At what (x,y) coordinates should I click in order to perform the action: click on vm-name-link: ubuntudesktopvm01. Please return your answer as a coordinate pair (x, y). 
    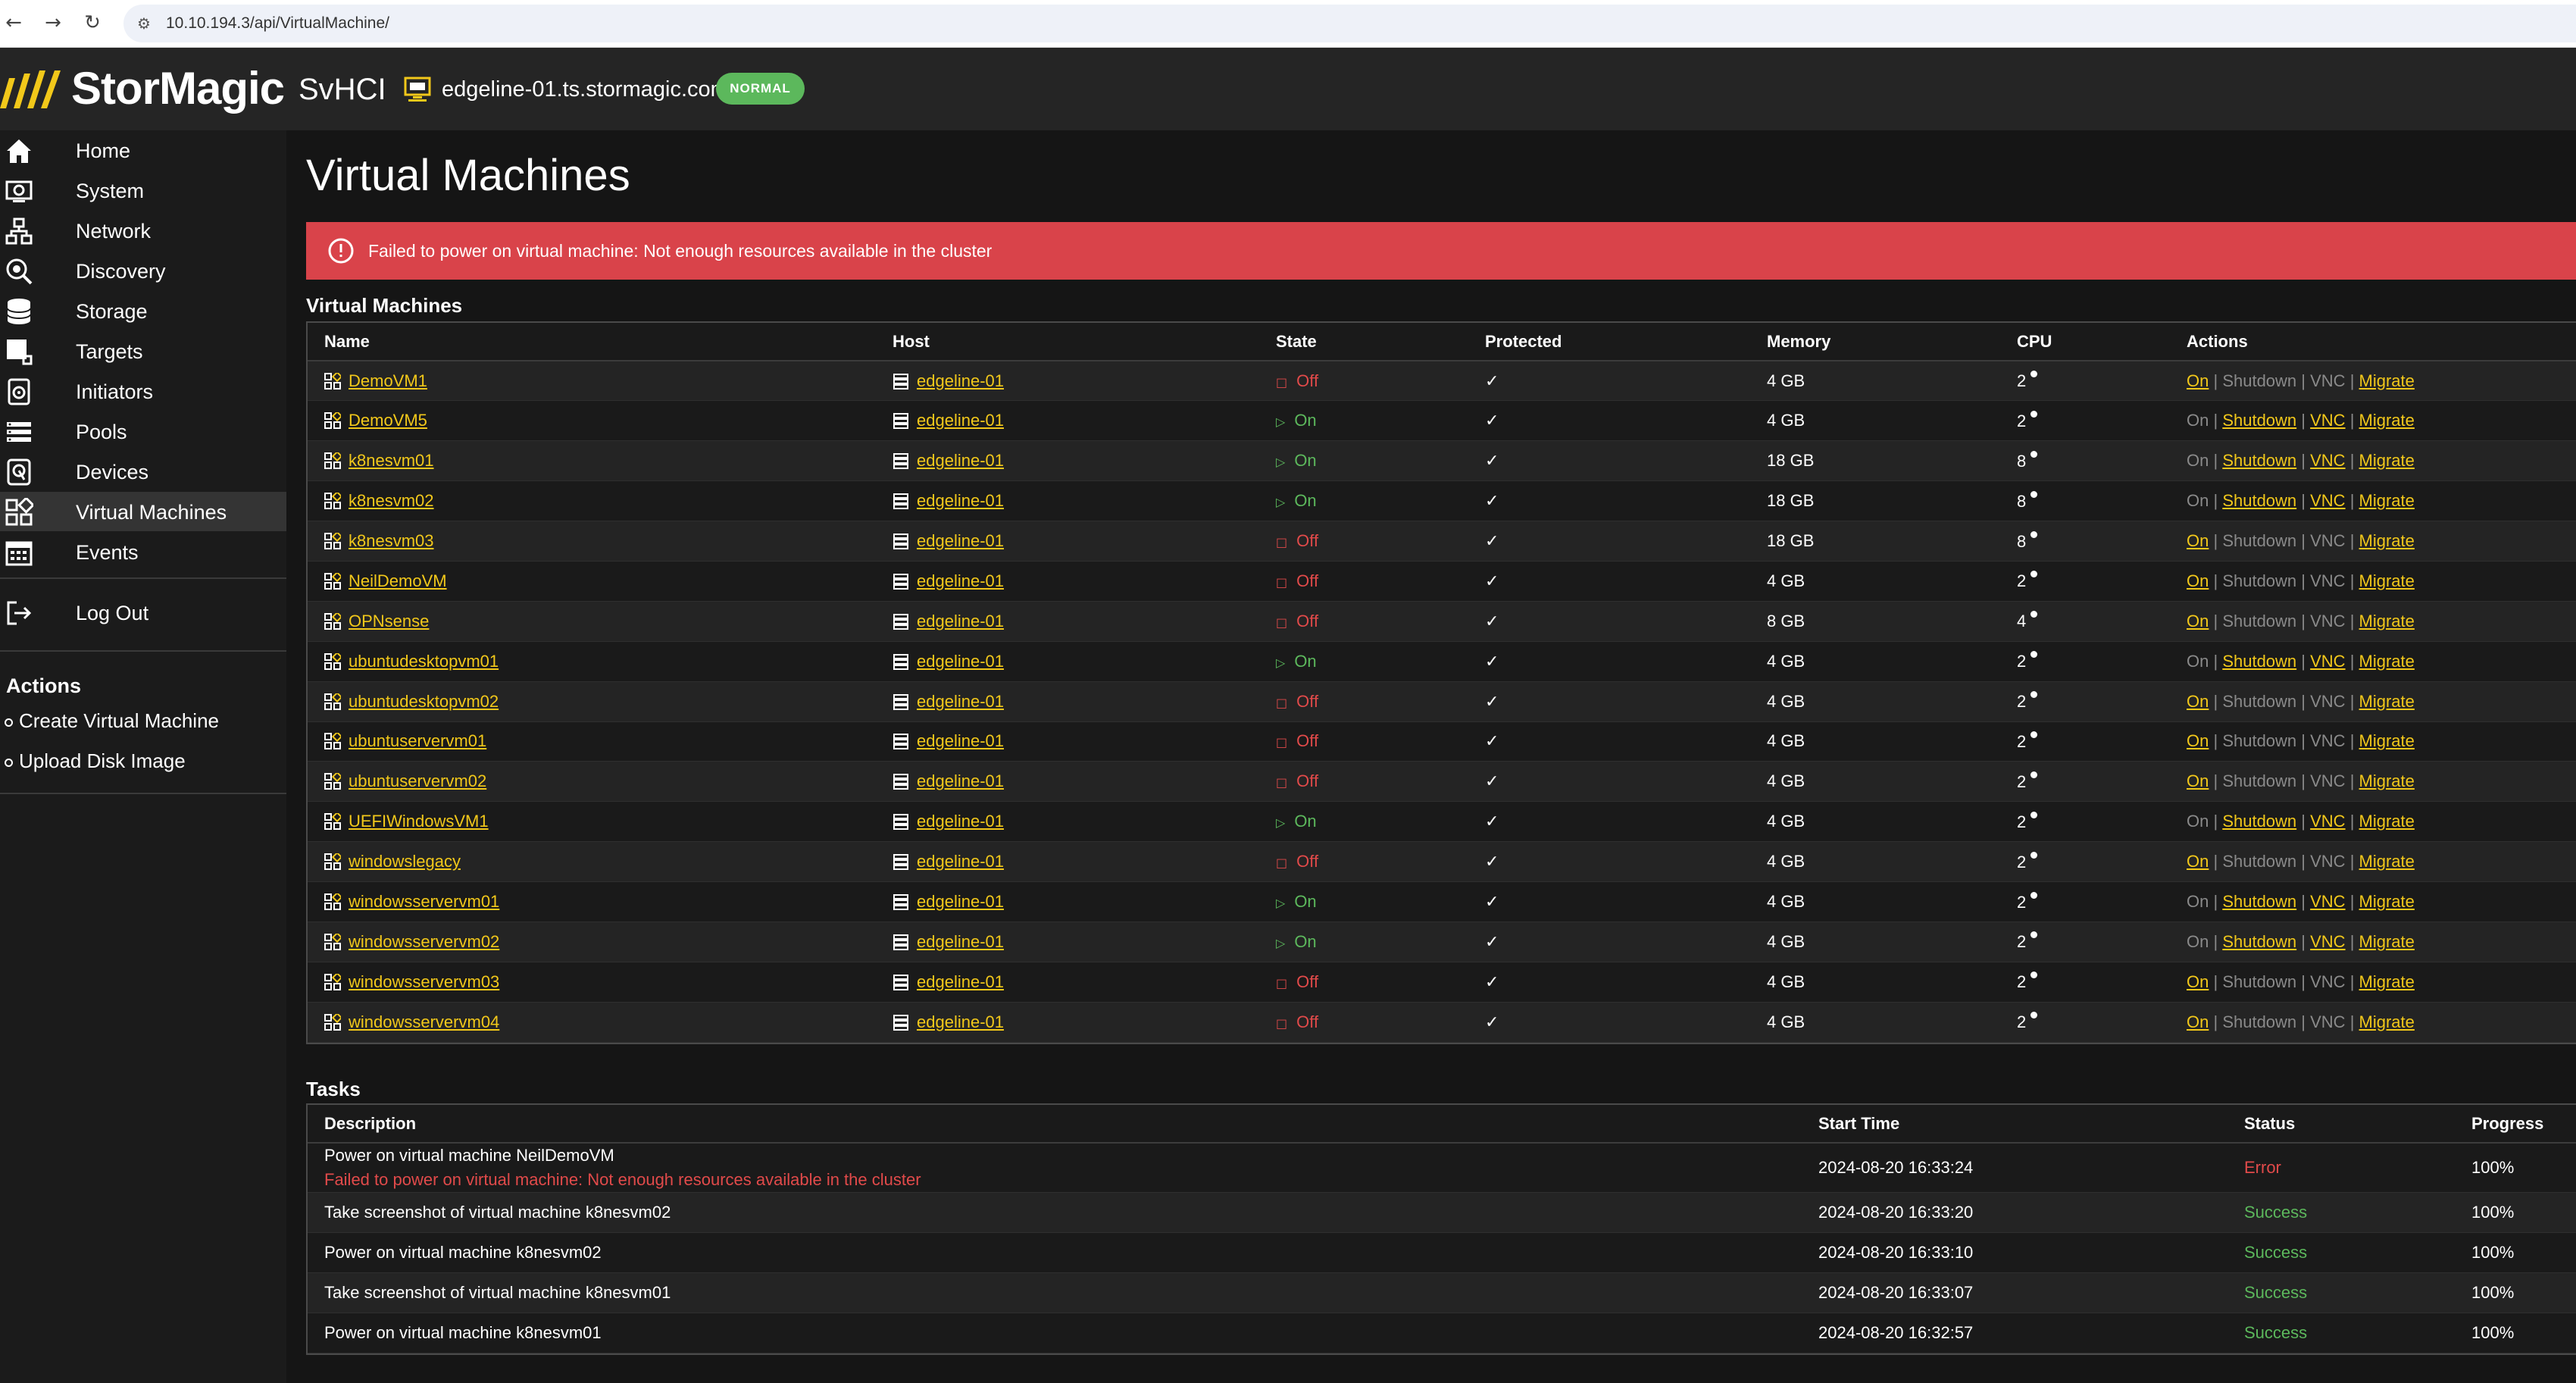
    Looking at the image, I should click on (424, 661).